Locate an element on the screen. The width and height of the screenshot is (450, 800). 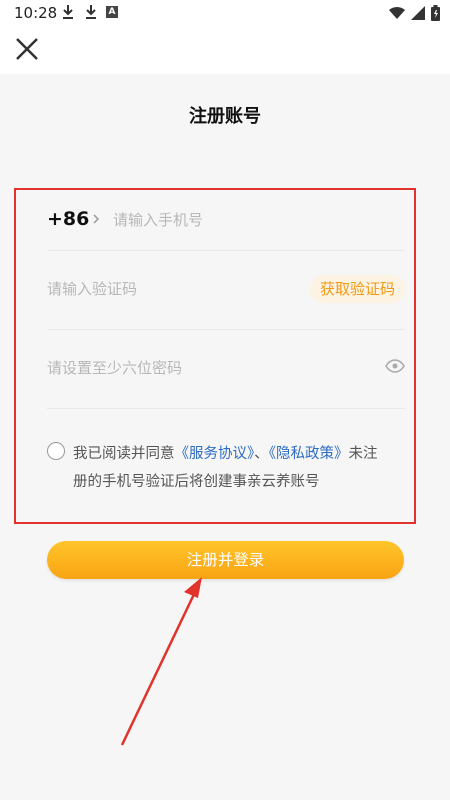
page-title: 注册账号 is located at coordinates (225, 116).